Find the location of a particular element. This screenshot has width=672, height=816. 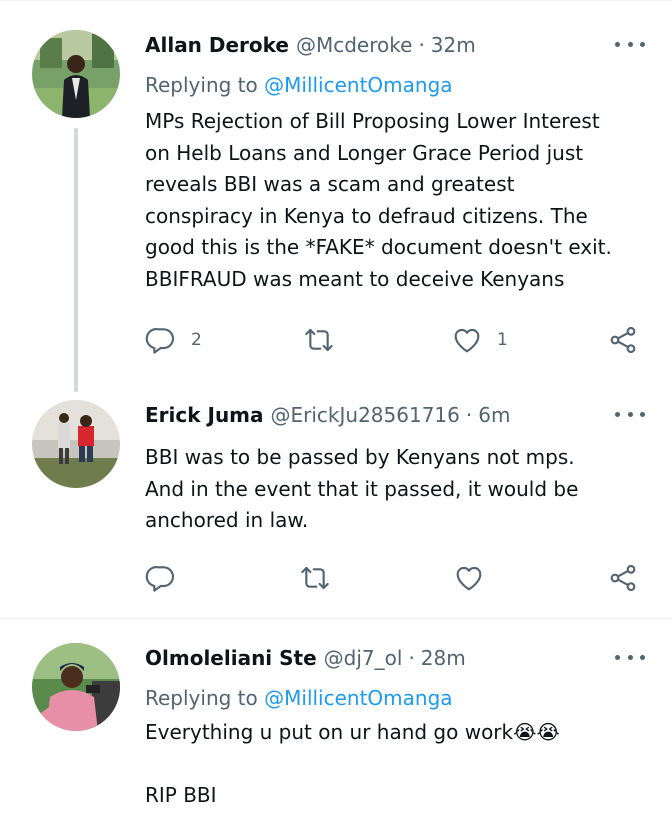

tweet-header: Allan Deroke @Mcderoke · 32m is located at coordinates (395, 45).